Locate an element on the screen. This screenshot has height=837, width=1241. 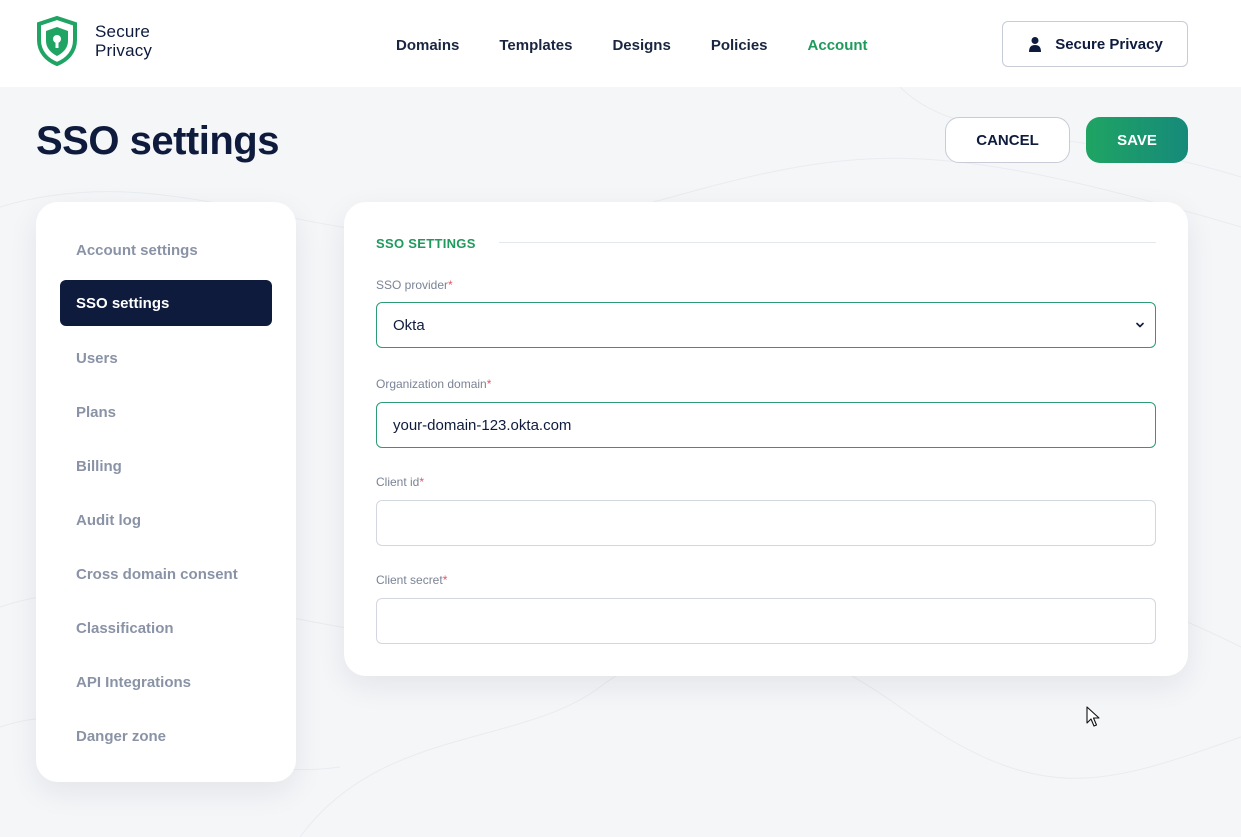
nav-policies: Policies is located at coordinates (739, 46).